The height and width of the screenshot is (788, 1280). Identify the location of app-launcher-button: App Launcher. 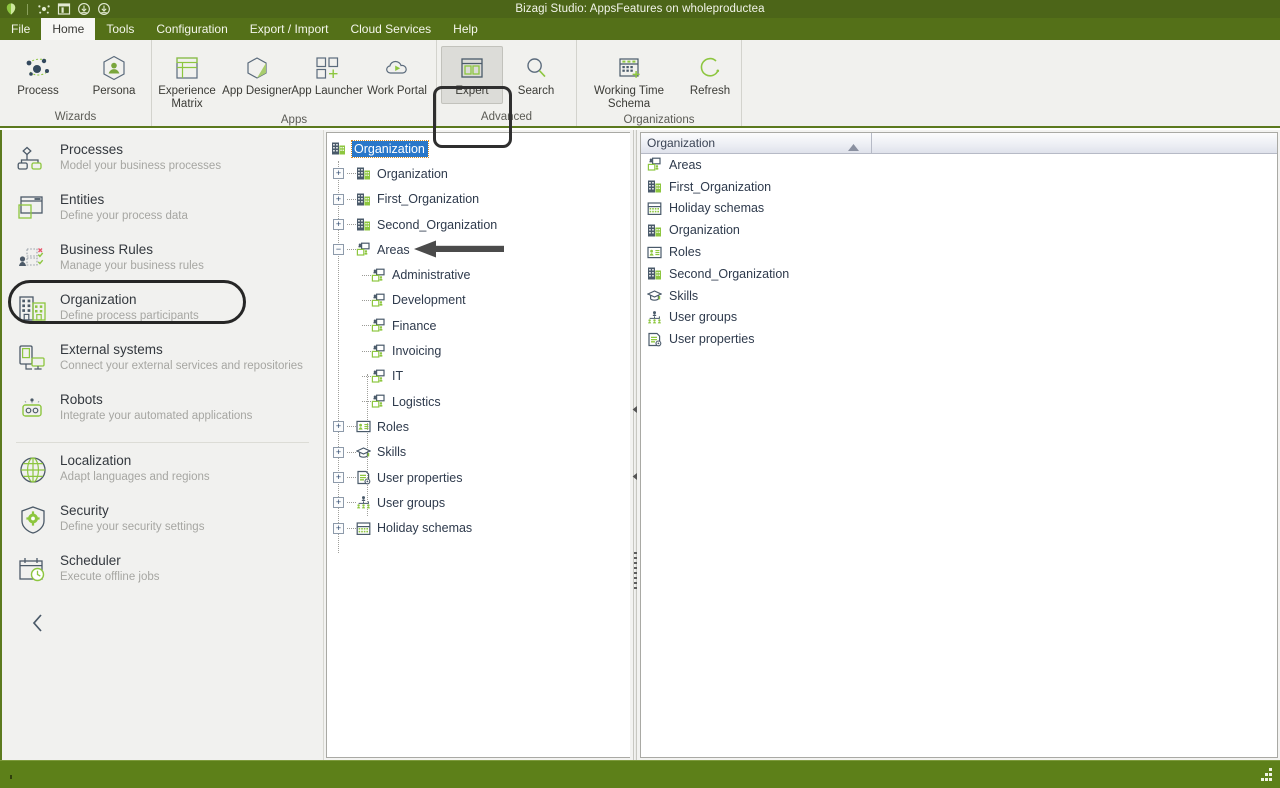
(327, 73).